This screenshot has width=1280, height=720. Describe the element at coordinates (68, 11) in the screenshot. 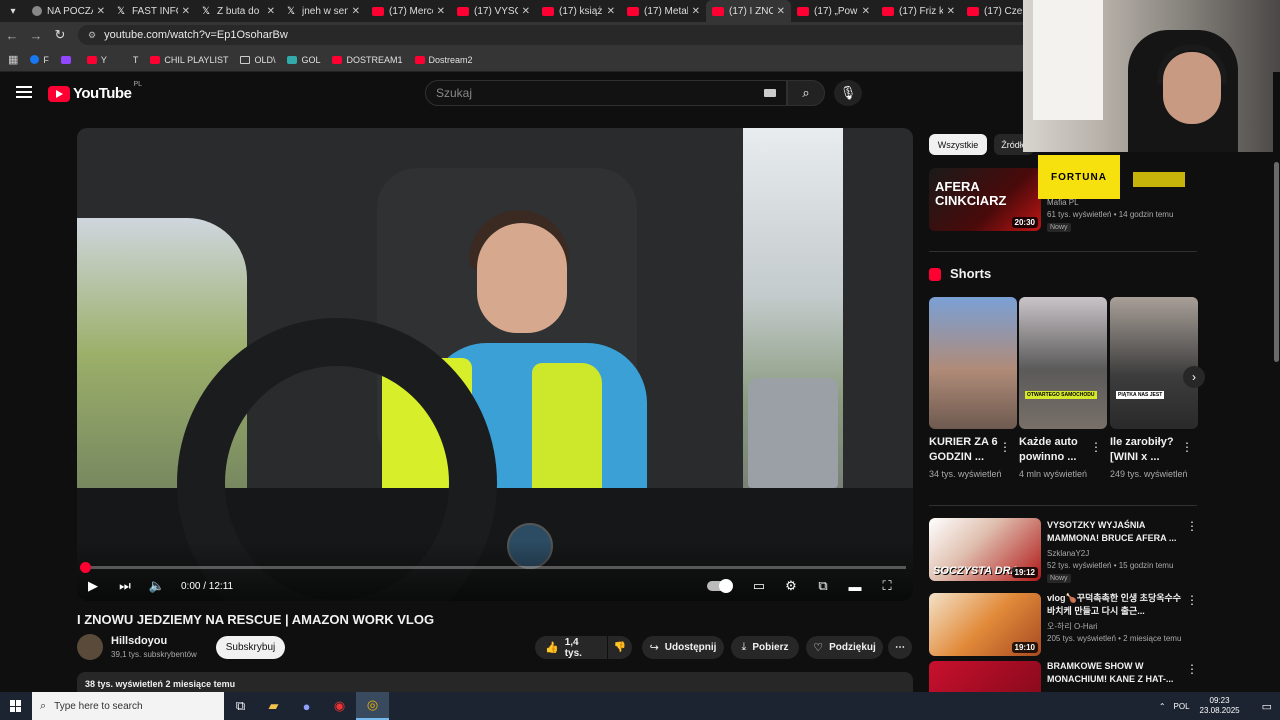

I see `browser-tab: NA POCZĄ ✕` at that location.